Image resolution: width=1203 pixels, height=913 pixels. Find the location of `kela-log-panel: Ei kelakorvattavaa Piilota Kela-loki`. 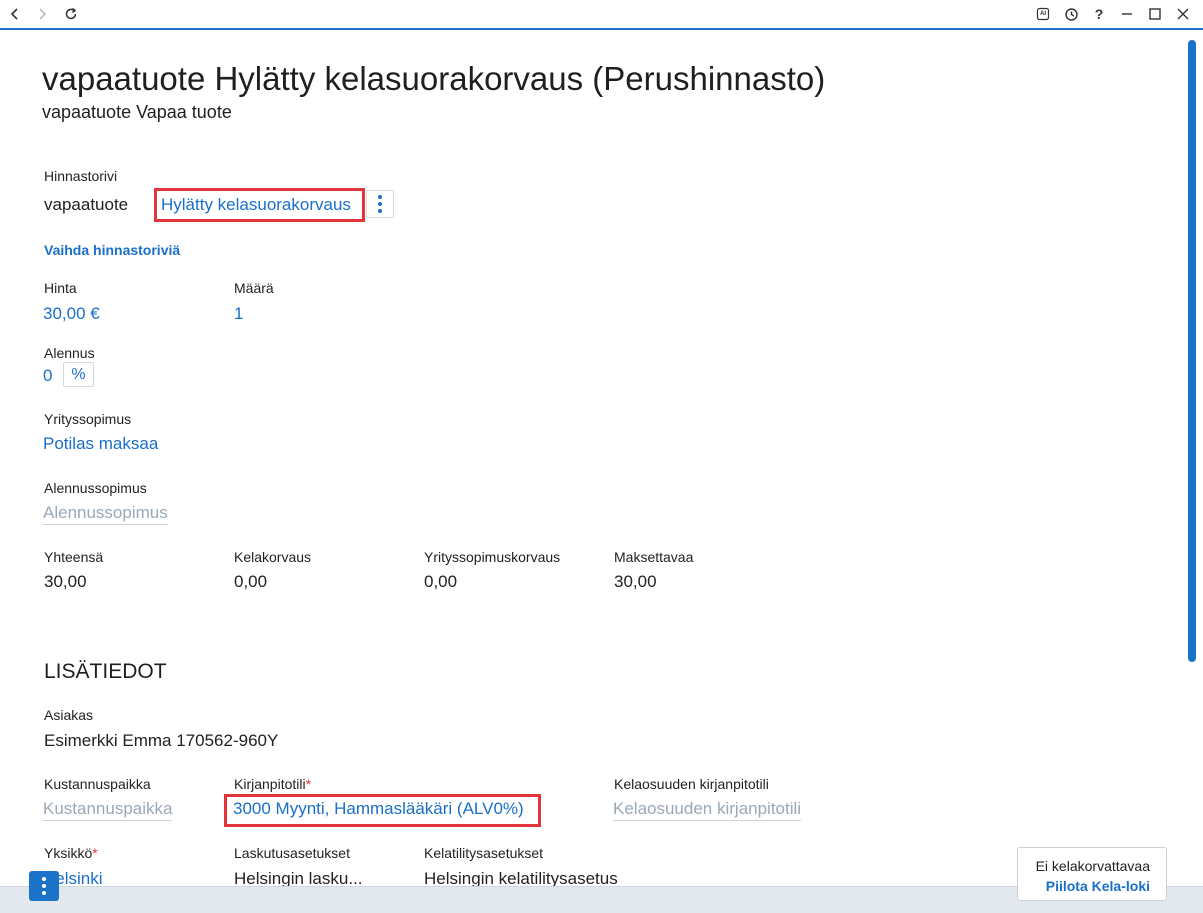

kela-log-panel: Ei kelakorvattavaa Piilota Kela-loki is located at coordinates (1092, 874).